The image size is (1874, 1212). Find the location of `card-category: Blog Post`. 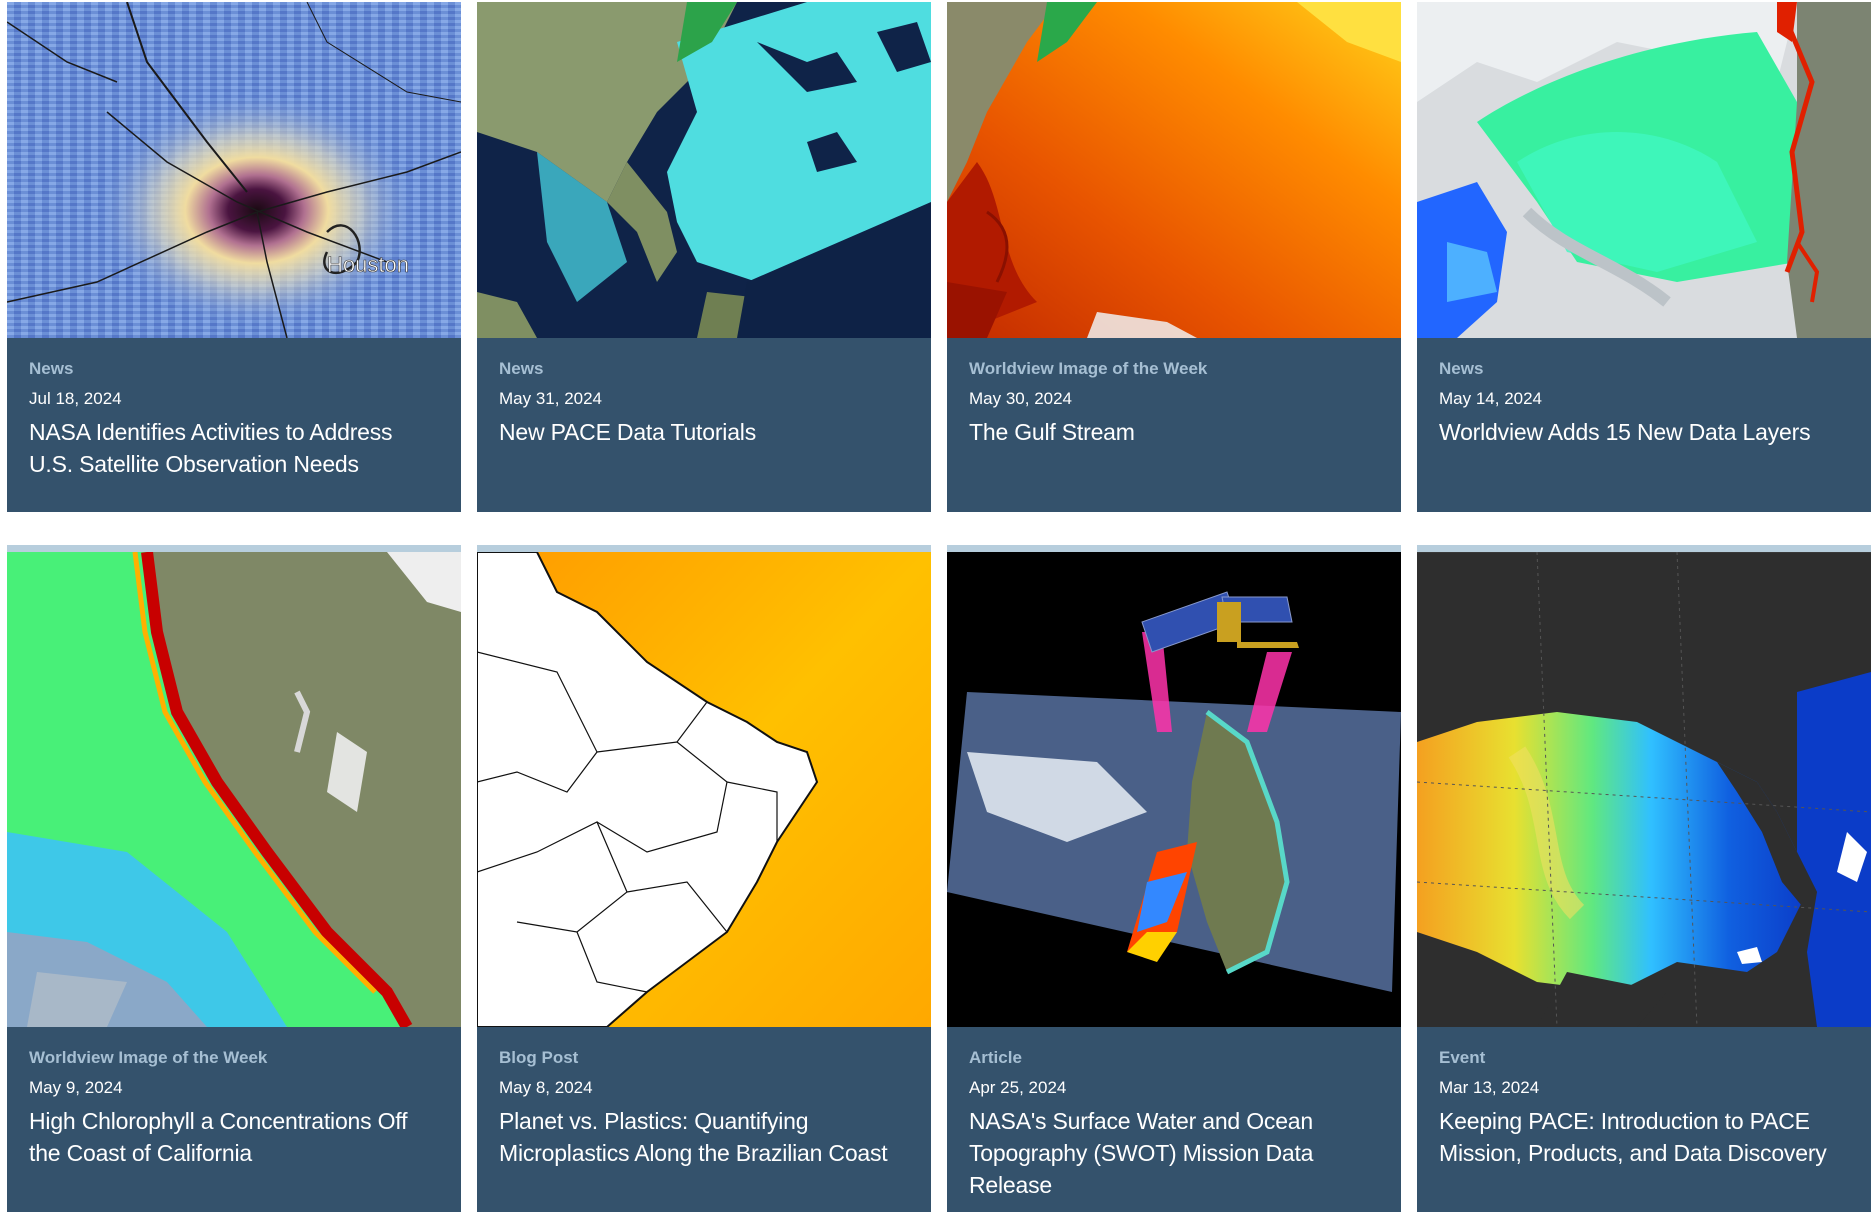

card-category: Blog Post is located at coordinates (539, 1057).